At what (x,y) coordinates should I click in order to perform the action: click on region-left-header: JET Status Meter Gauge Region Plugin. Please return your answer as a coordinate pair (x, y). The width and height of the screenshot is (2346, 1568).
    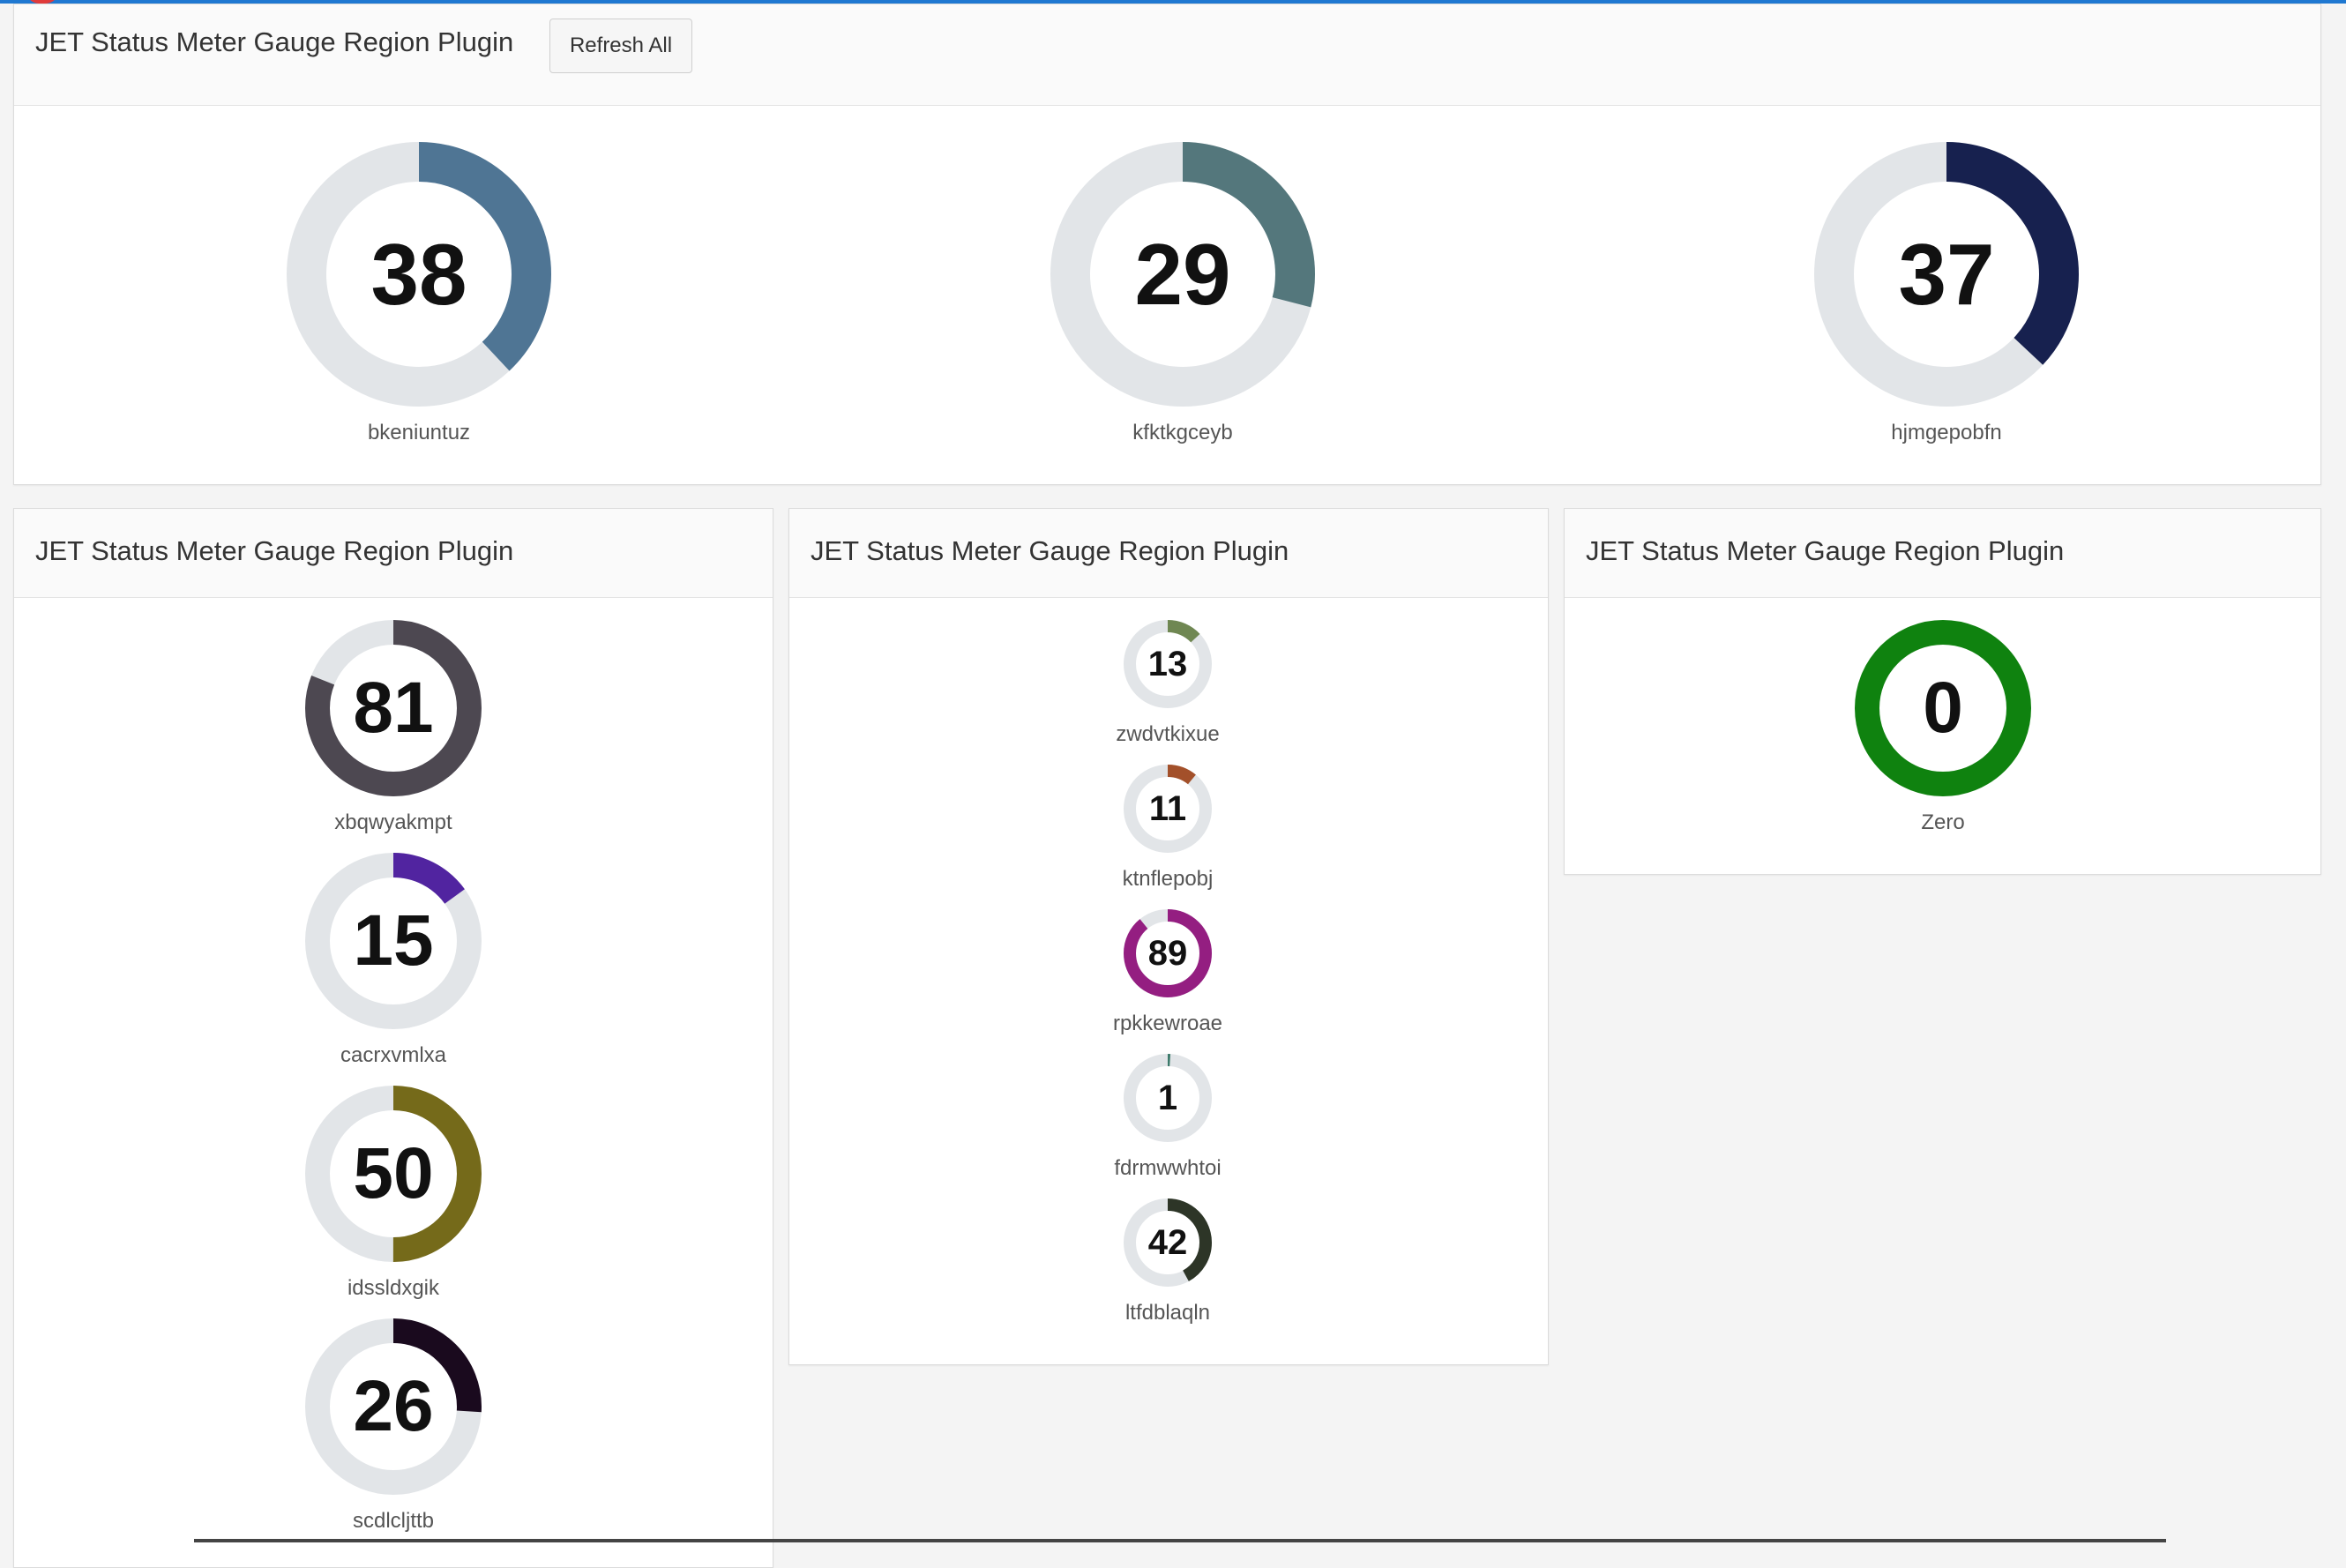
    Looking at the image, I should click on (393, 553).